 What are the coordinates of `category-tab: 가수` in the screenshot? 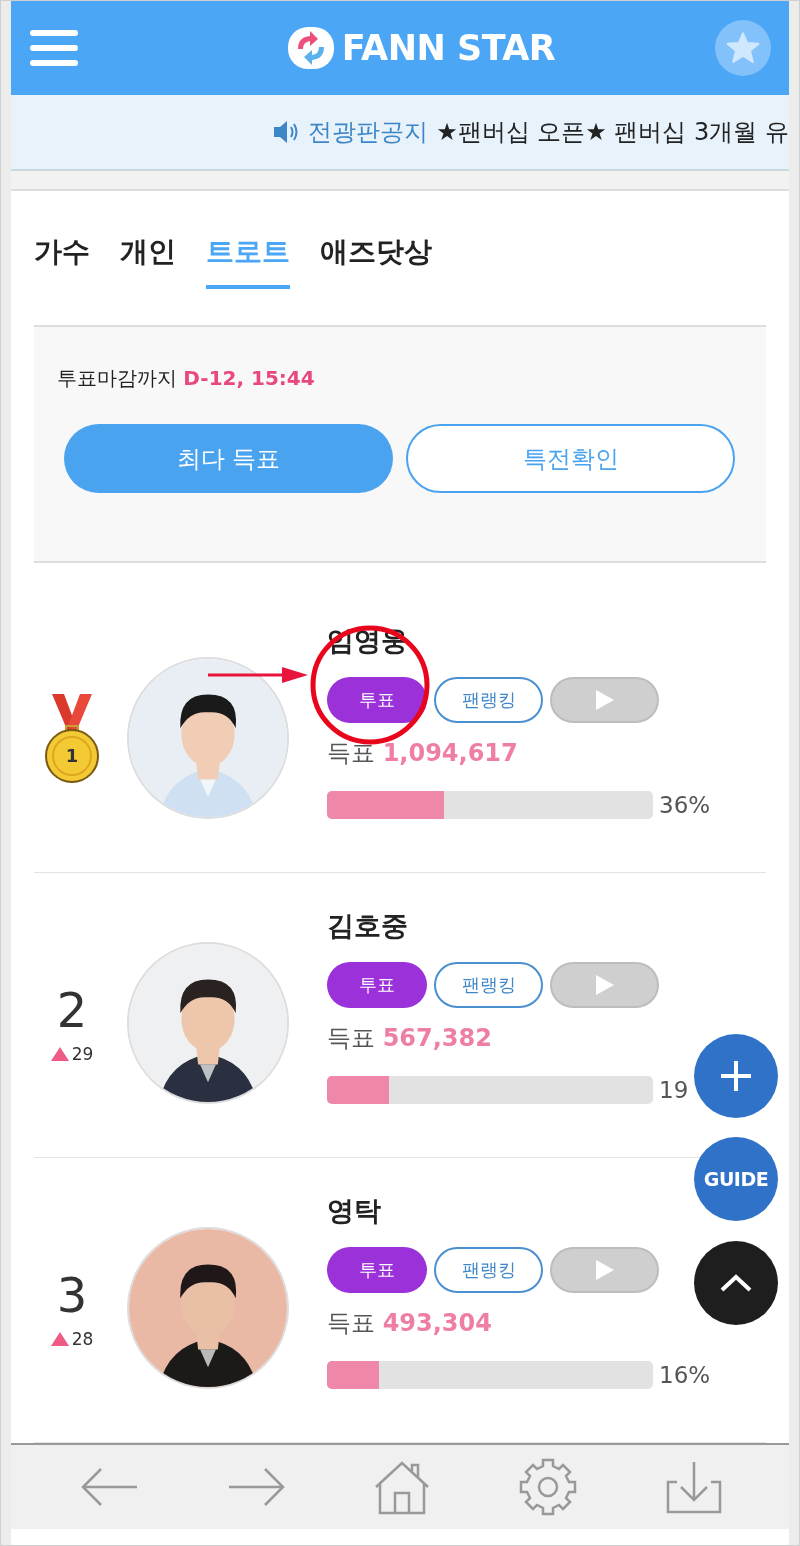 It's located at (62, 259).